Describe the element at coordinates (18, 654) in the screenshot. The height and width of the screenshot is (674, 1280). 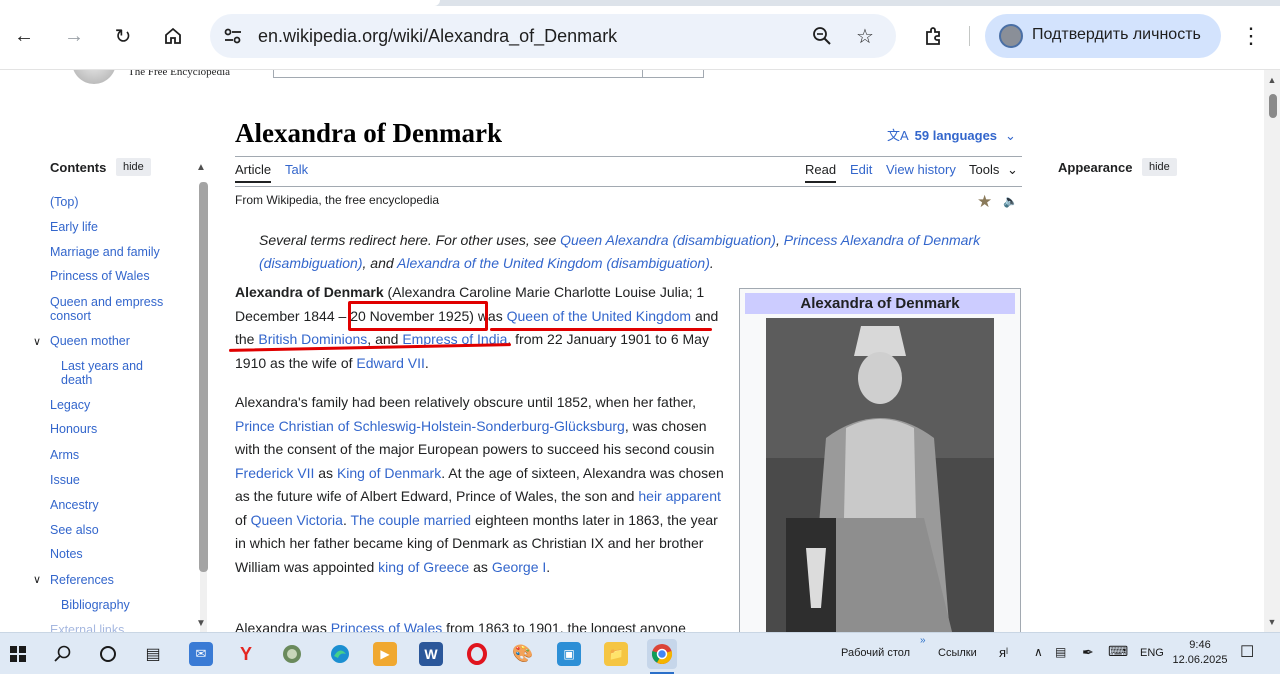
I see `start-icon` at that location.